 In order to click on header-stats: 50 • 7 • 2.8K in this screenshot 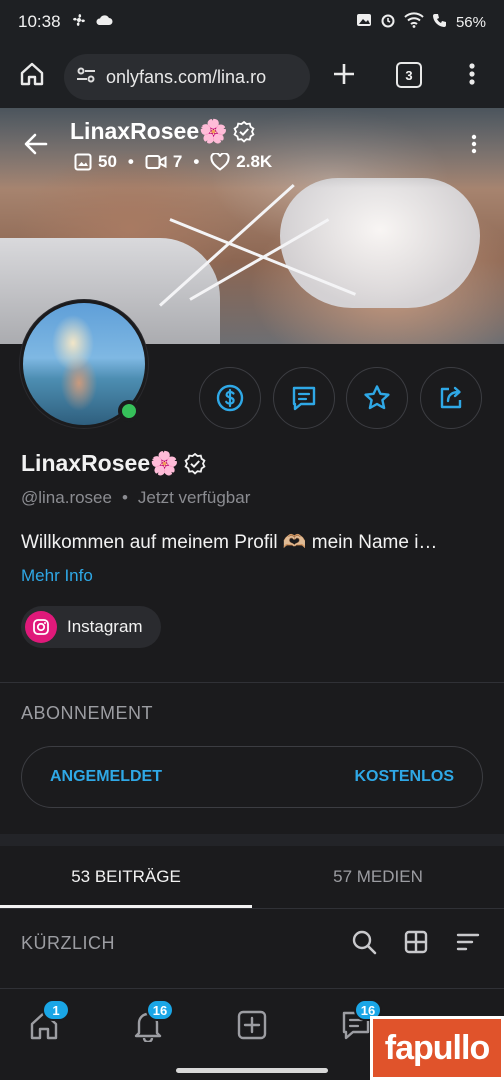, I will do `click(173, 162)`.